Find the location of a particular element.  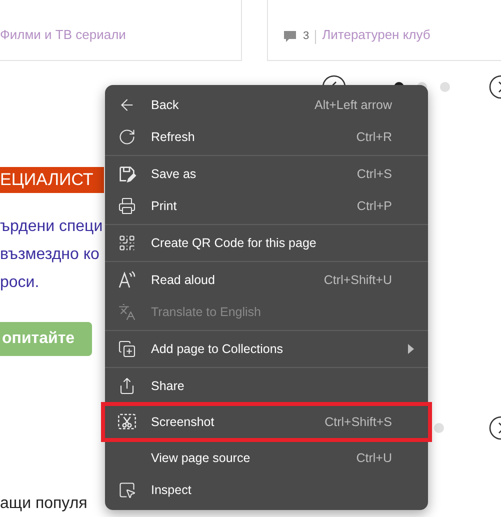

menu-item: Create QR Code for this page is located at coordinates (266, 243).